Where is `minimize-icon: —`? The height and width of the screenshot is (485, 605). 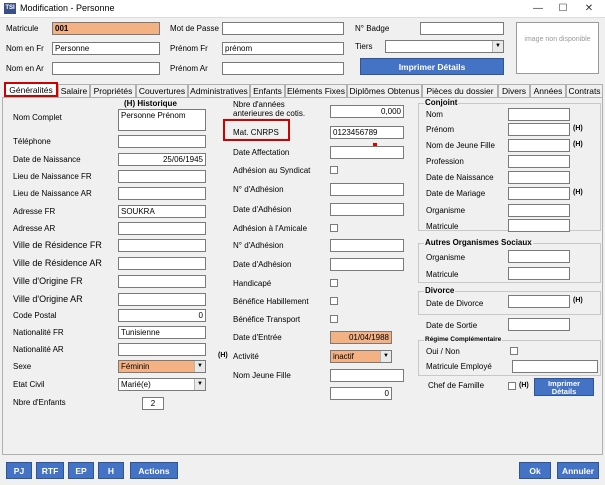
minimize-icon: — is located at coordinates (538, 9).